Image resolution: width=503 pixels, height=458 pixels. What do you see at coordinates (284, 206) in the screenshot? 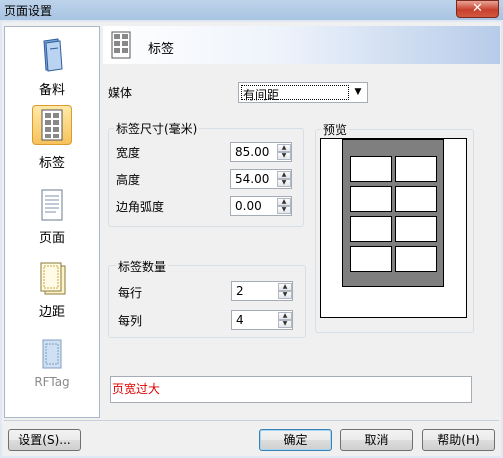
I see `corner-radius-spinner: ▲ ▼` at bounding box center [284, 206].